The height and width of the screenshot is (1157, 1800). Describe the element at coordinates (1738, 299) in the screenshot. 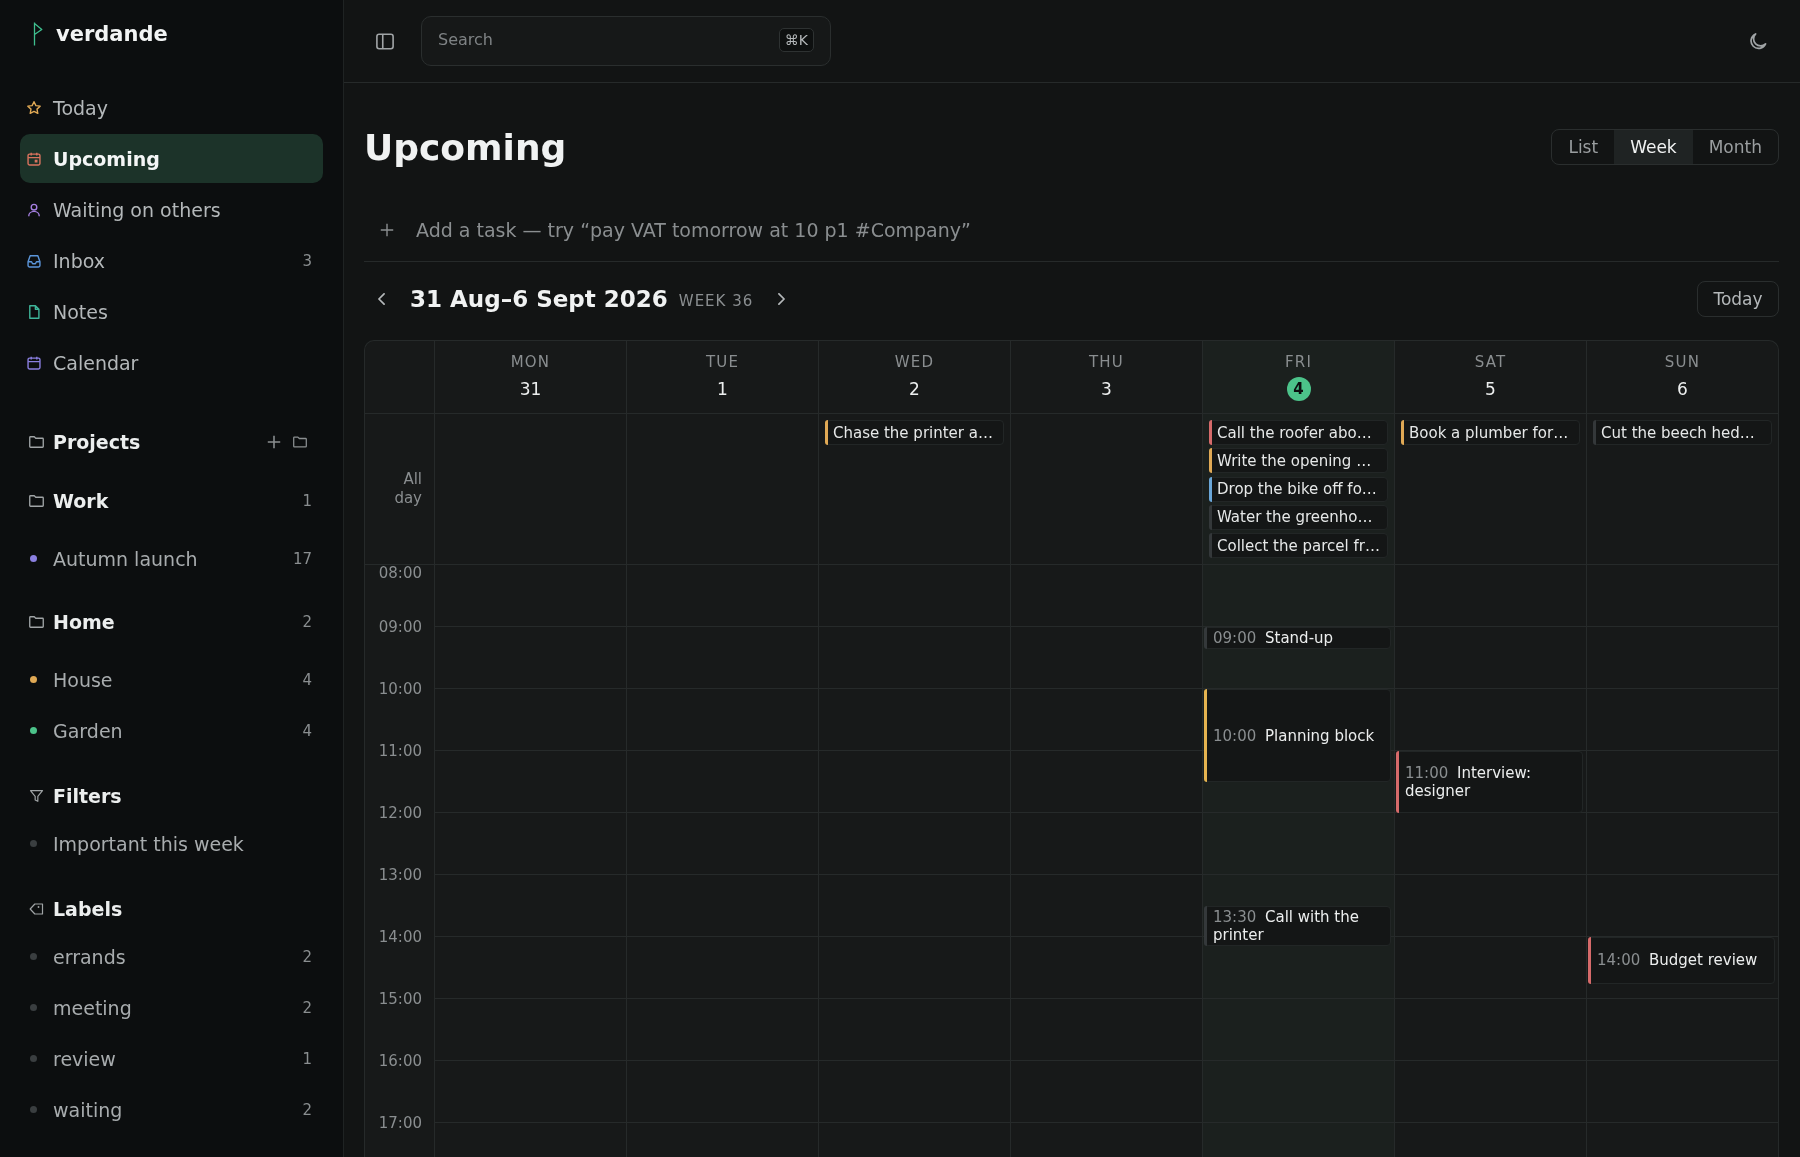

I see `today-button: Today` at that location.